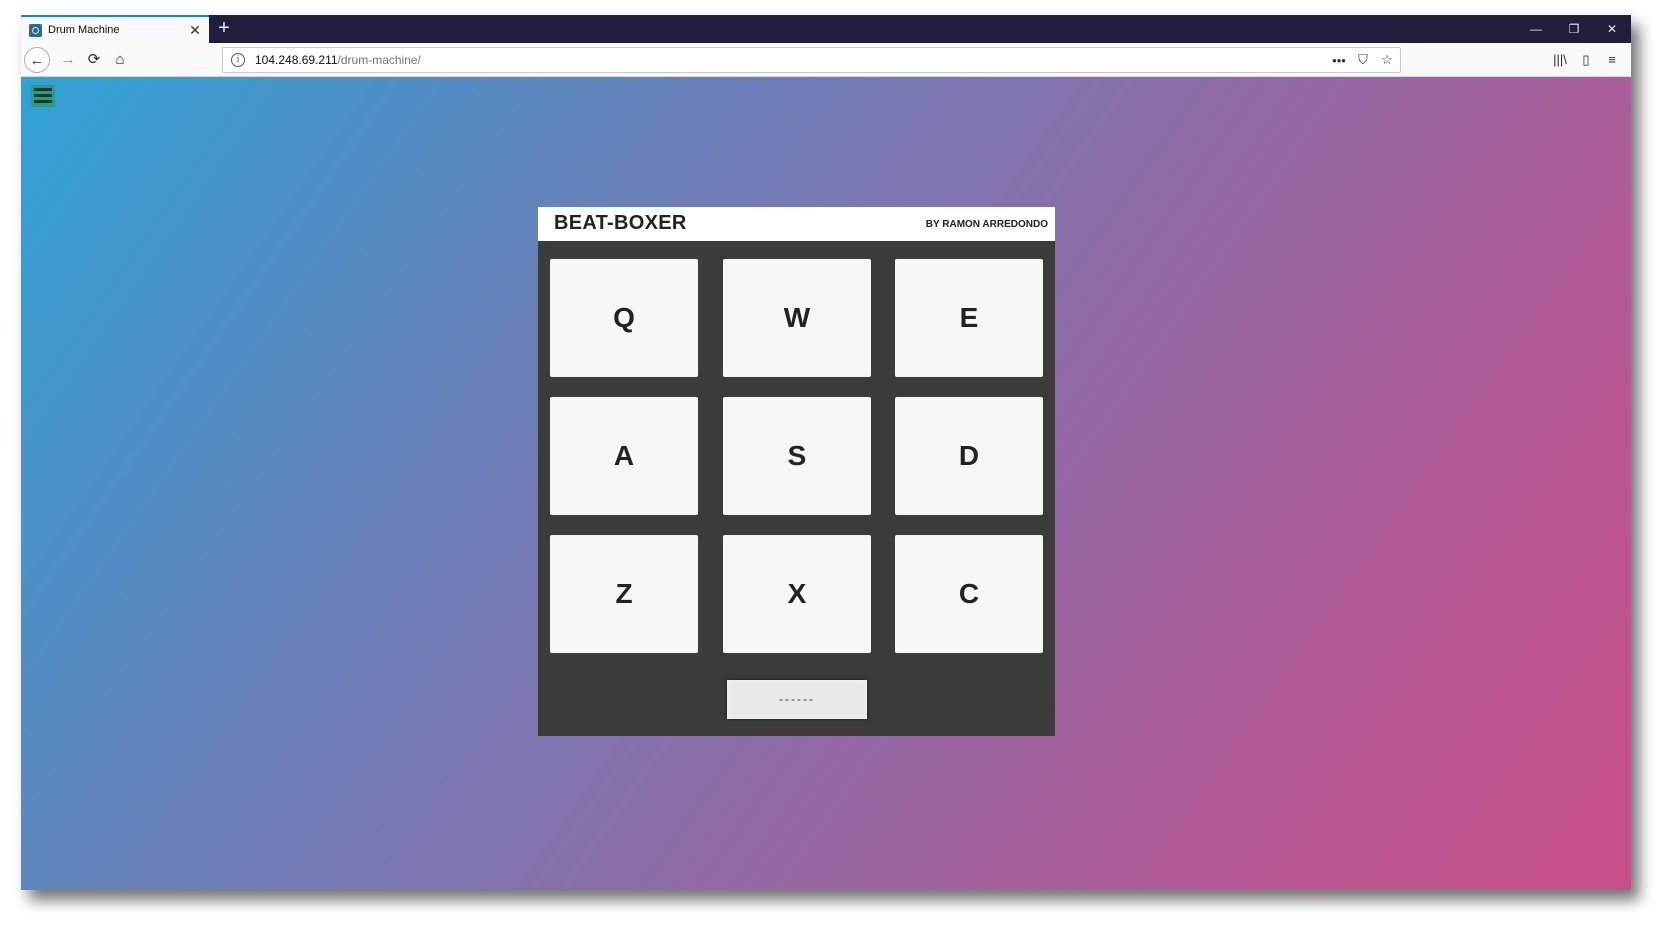  I want to click on restore-button: ❐, so click(1574, 29).